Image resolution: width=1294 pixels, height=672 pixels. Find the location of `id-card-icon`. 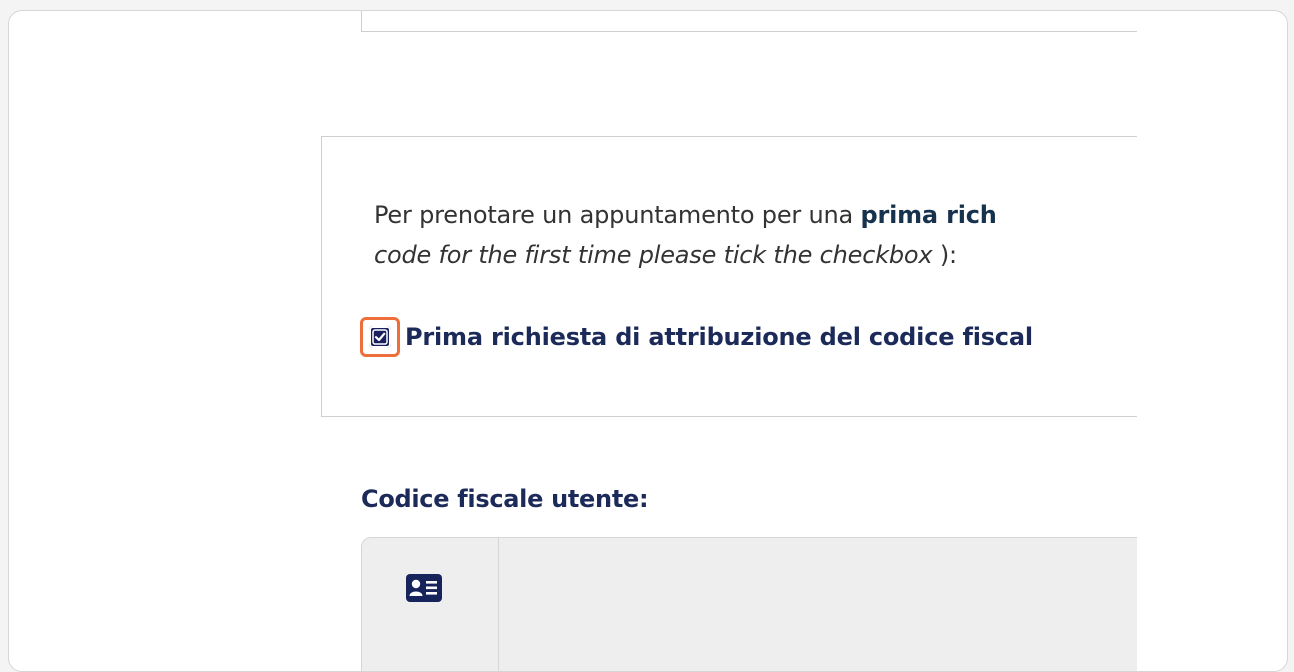

id-card-icon is located at coordinates (424, 588).